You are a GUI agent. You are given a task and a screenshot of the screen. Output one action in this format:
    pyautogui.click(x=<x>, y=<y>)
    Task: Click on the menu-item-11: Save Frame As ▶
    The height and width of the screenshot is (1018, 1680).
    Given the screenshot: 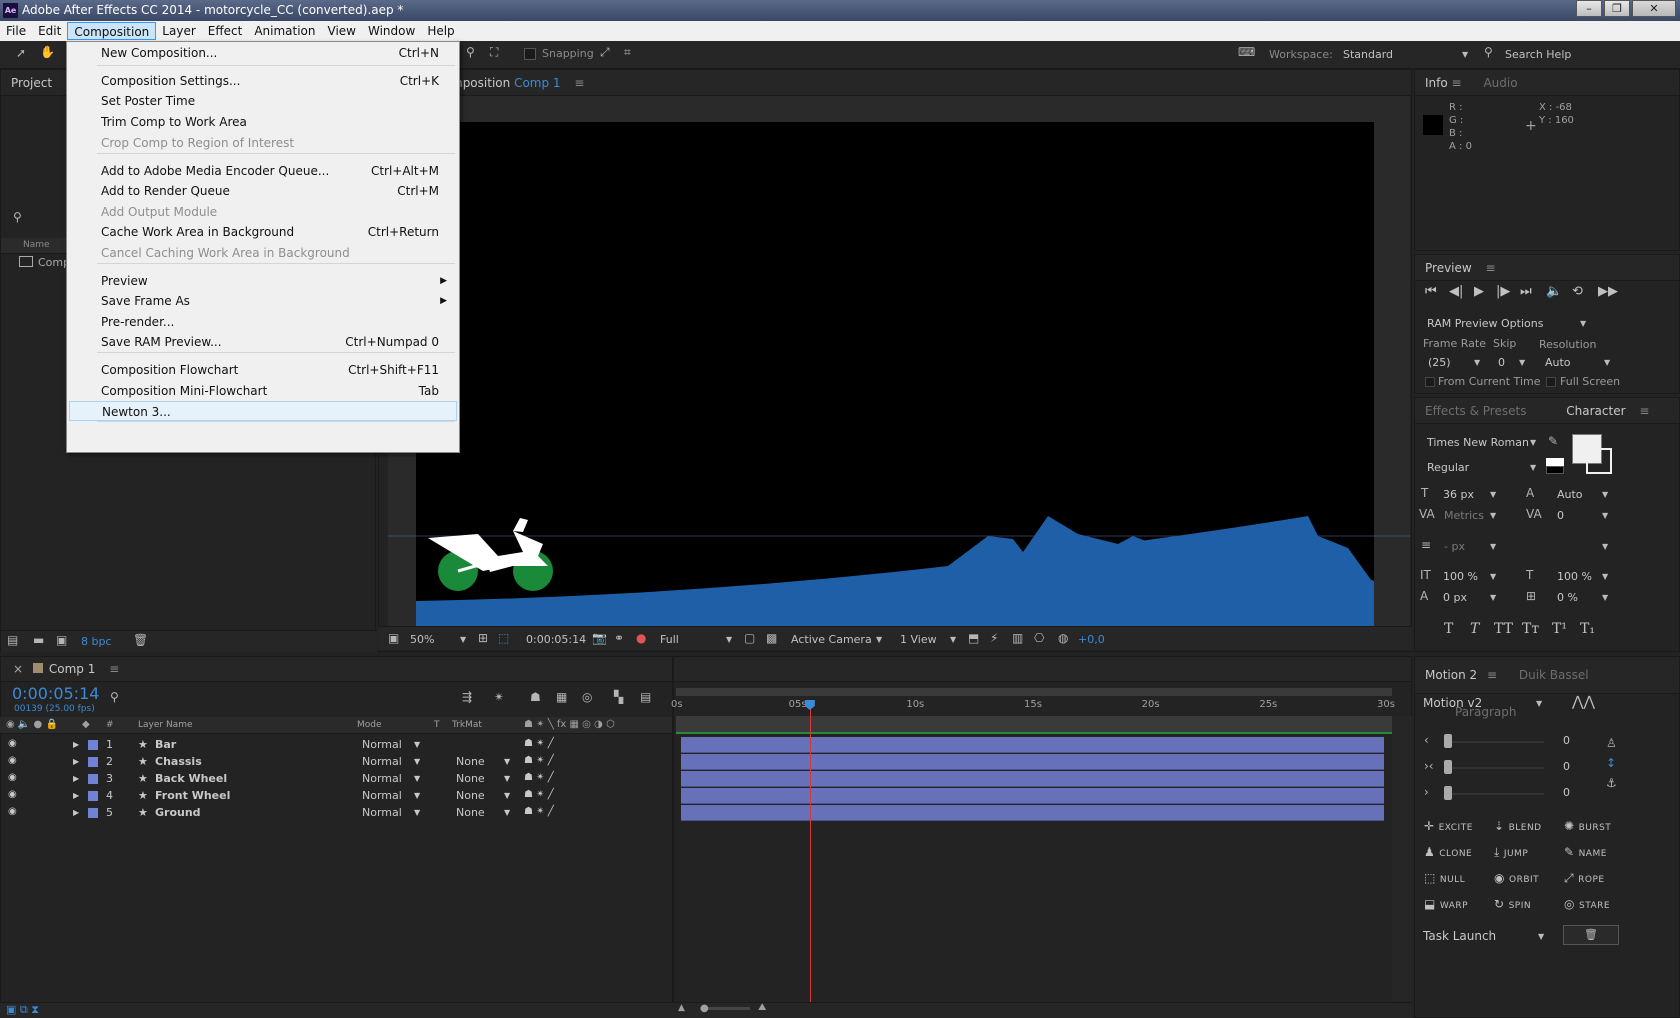 What is the action you would take?
    pyautogui.click(x=274, y=301)
    